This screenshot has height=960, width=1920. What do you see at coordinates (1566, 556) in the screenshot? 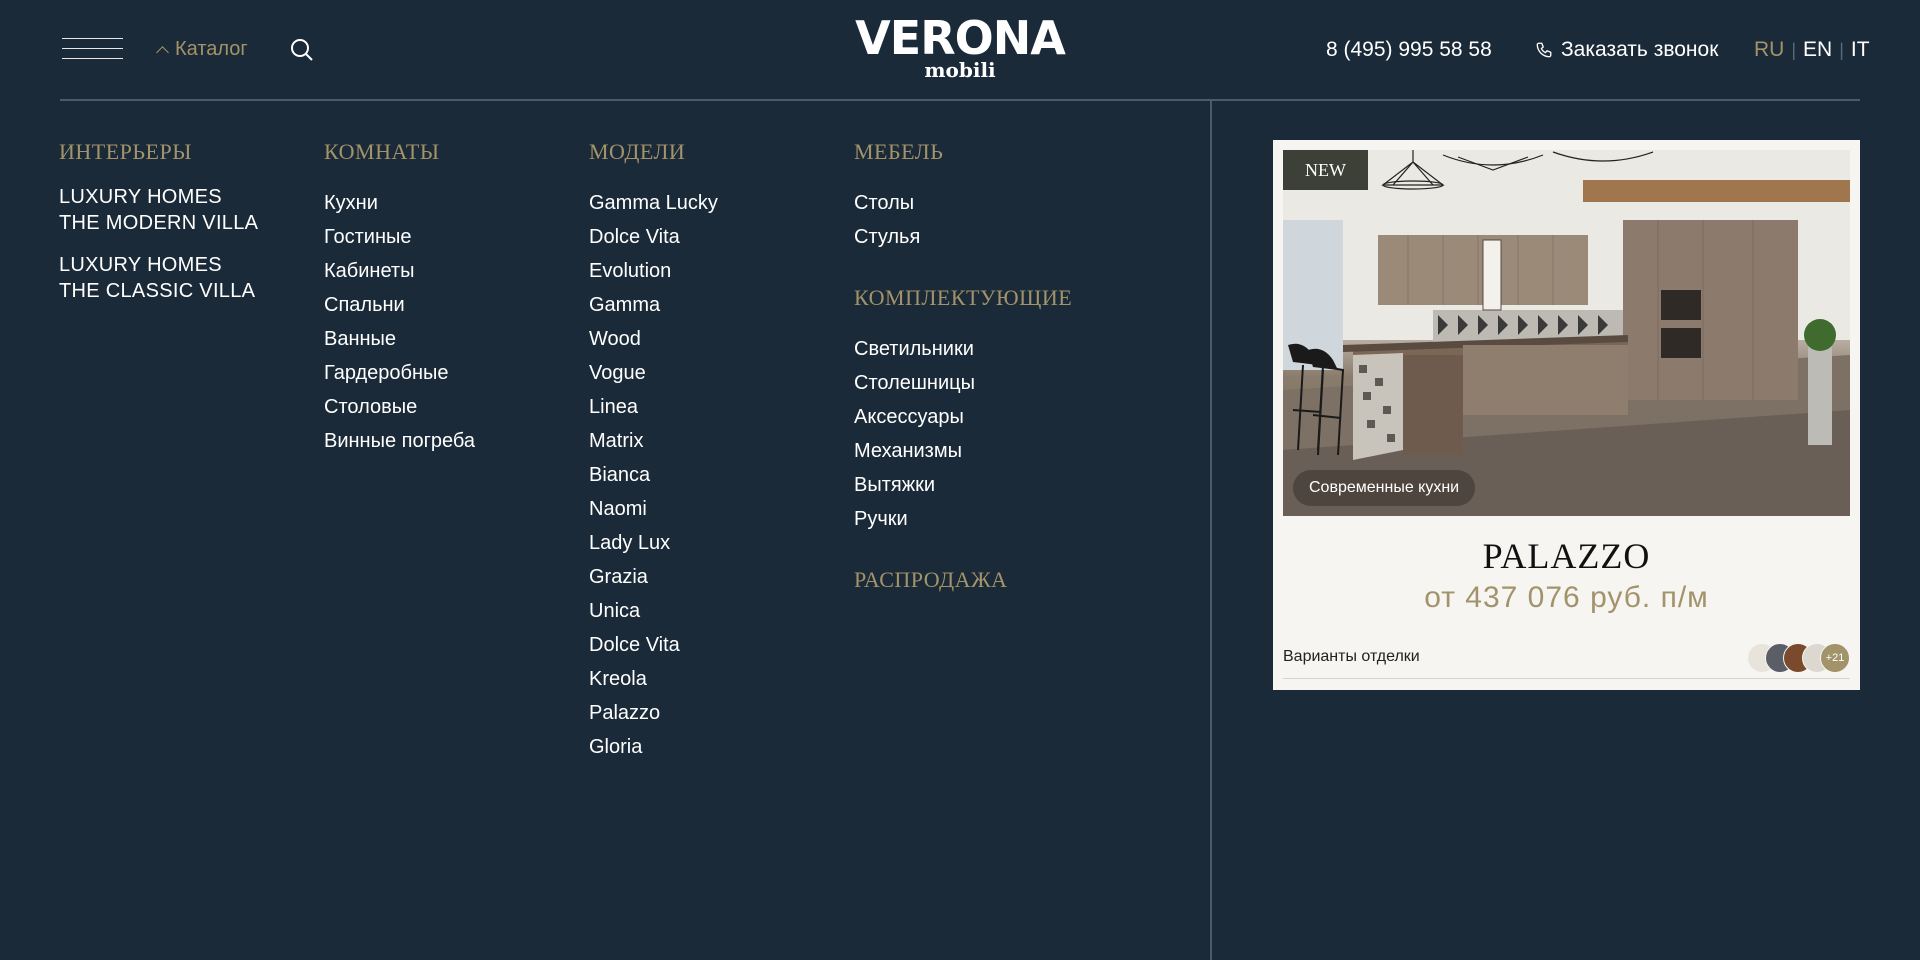
I see `product-title: PALAZZO` at bounding box center [1566, 556].